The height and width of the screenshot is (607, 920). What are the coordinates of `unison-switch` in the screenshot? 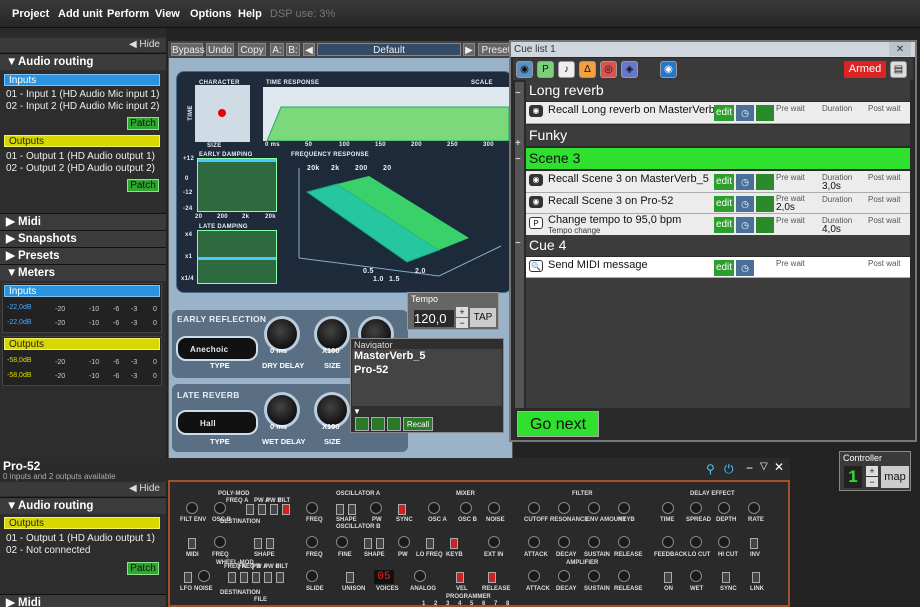 It's located at (350, 577).